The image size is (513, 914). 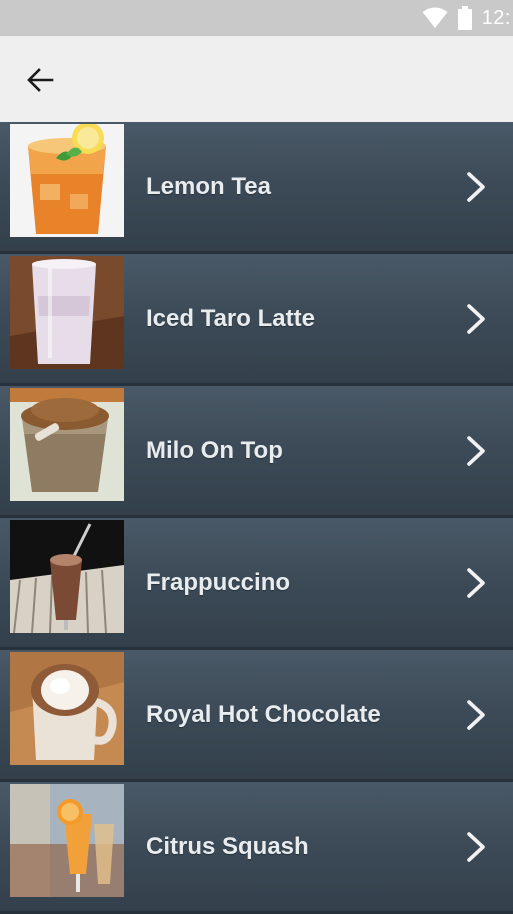 What do you see at coordinates (464, 18) in the screenshot?
I see `battery-icon` at bounding box center [464, 18].